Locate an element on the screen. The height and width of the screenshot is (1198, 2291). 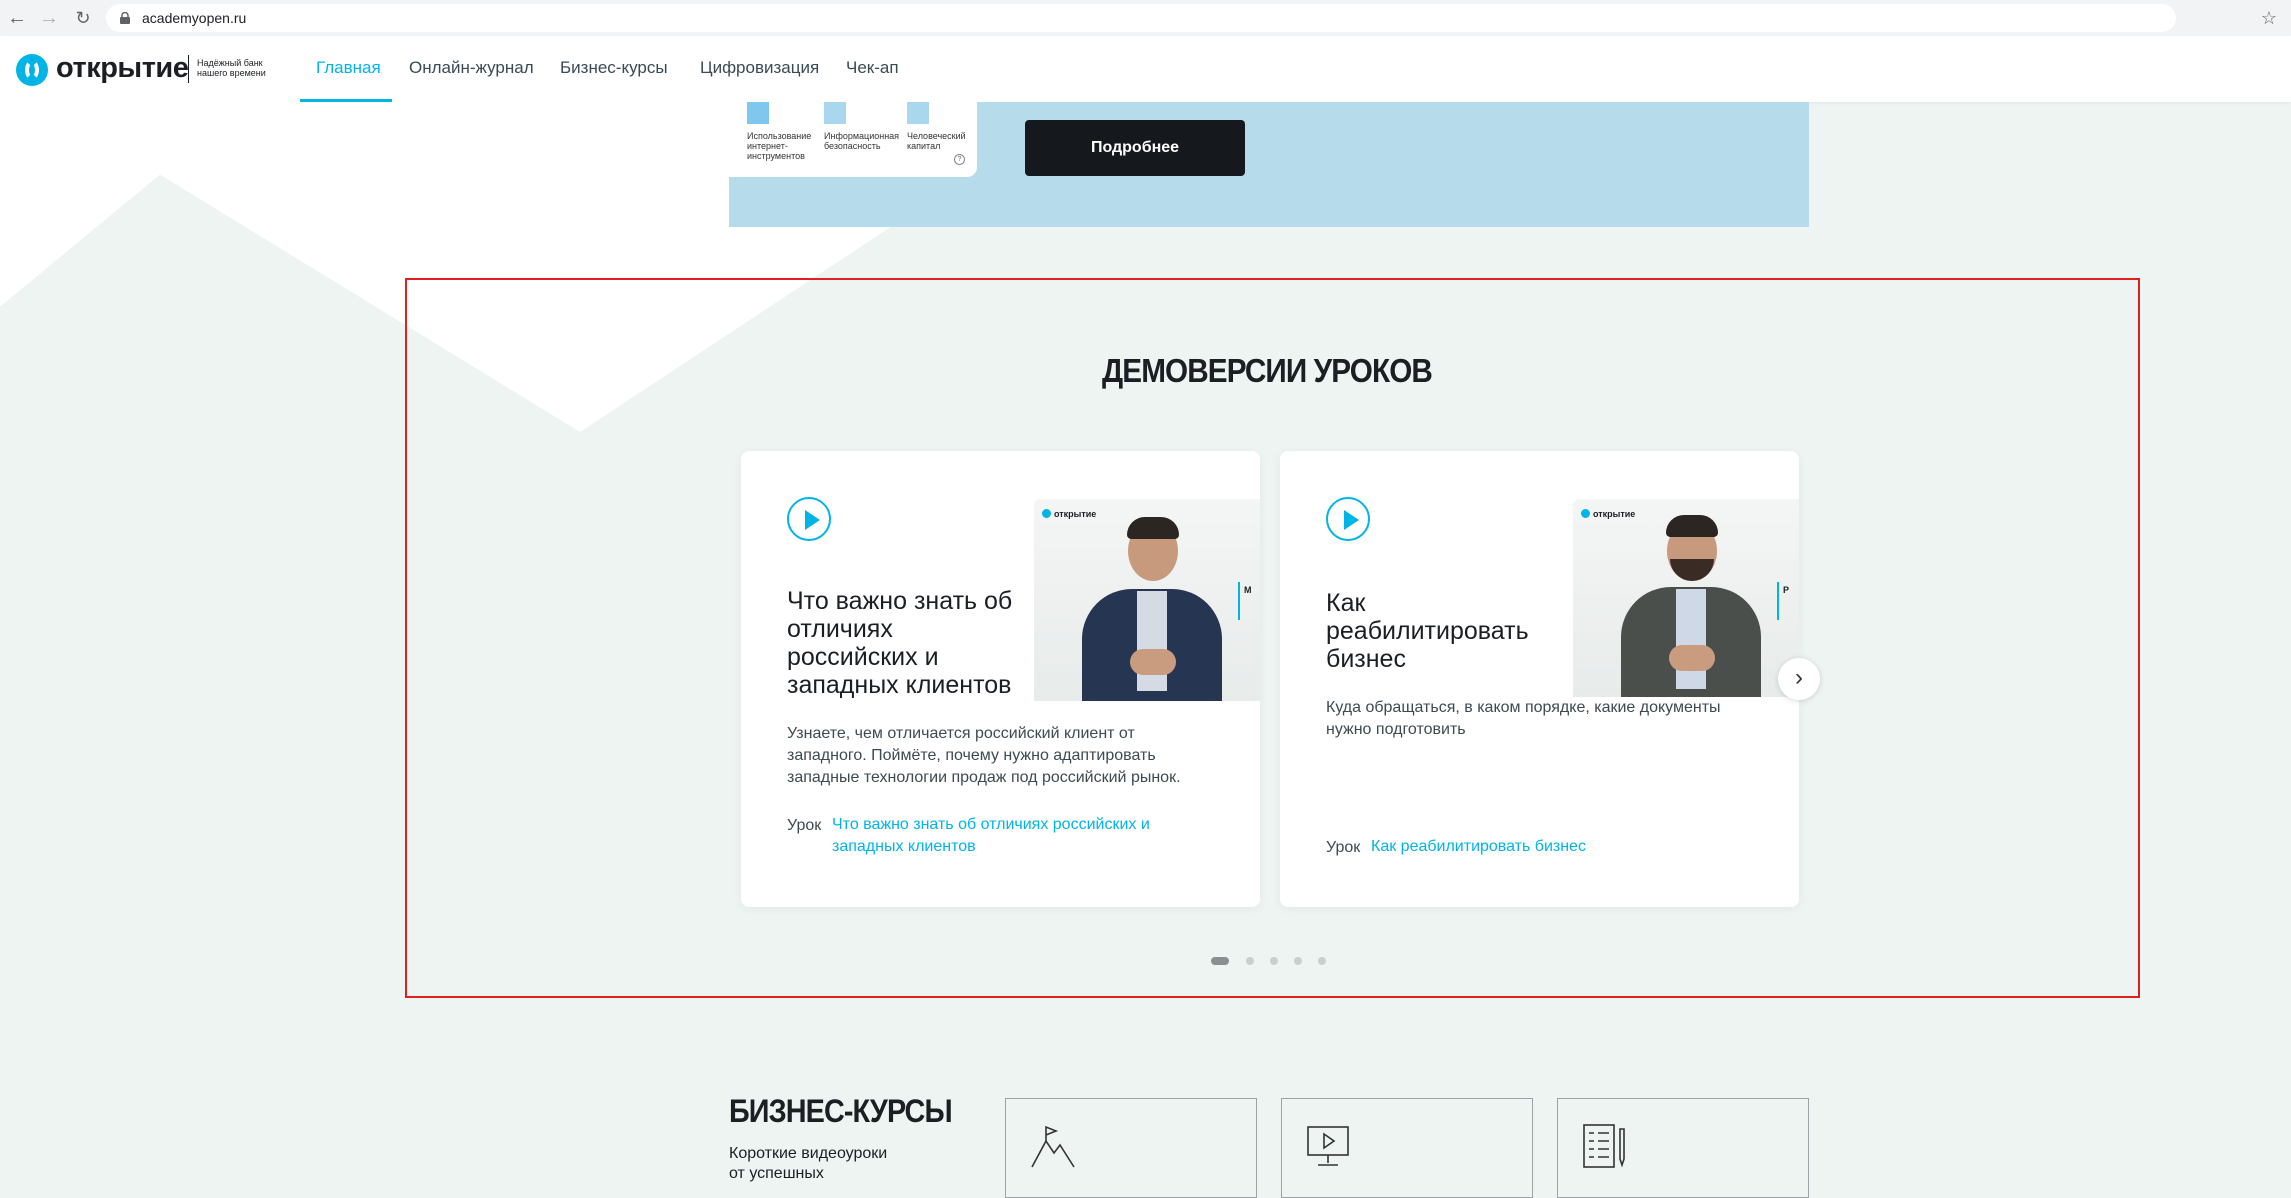
more-button: Подробнее is located at coordinates (1135, 148).